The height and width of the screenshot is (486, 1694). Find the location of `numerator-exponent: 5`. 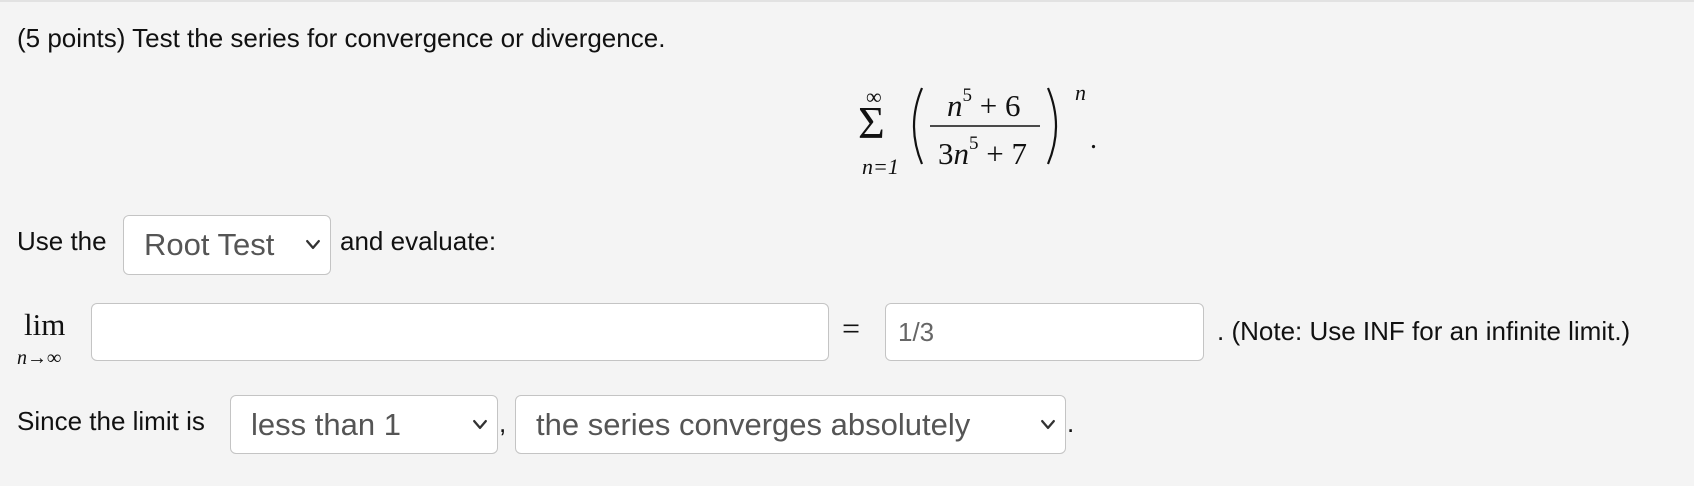

numerator-exponent: 5 is located at coordinates (967, 95).